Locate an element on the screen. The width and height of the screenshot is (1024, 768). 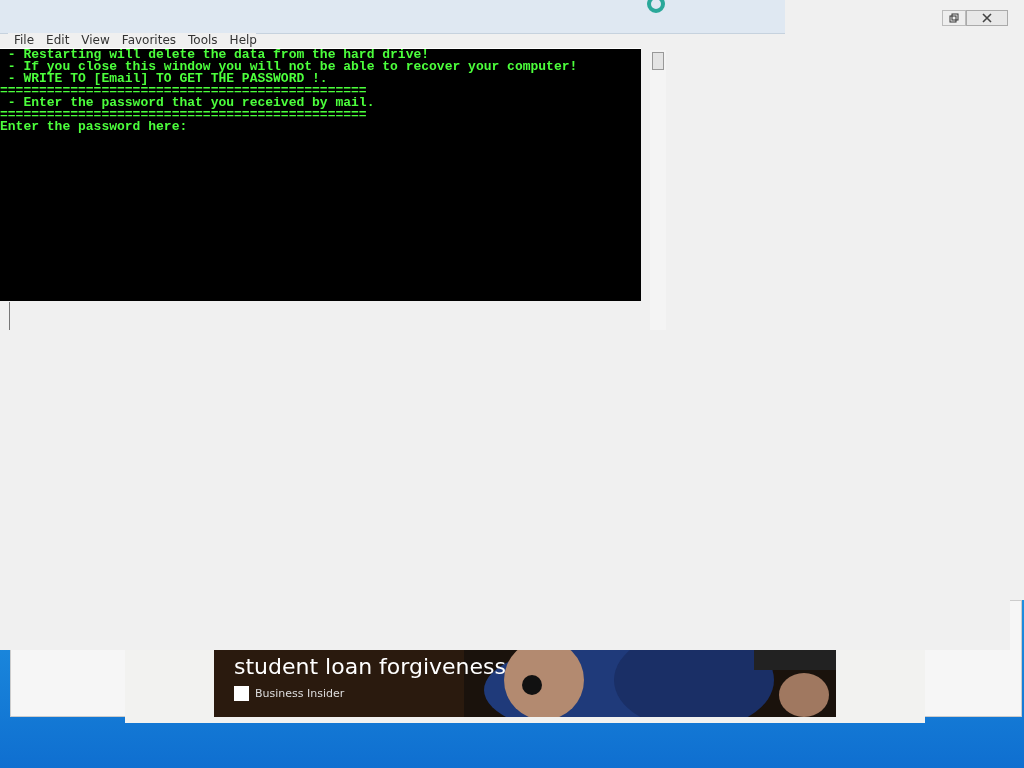
password-prompt: Enter the password here: is located at coordinates (94, 127).